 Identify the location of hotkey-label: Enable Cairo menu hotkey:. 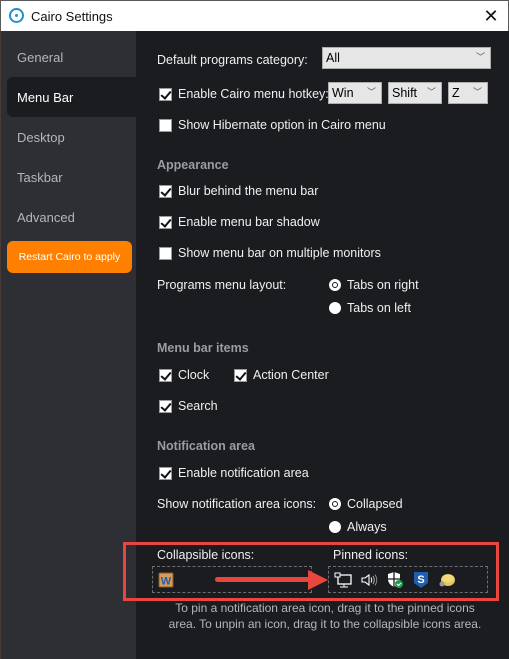
(253, 94).